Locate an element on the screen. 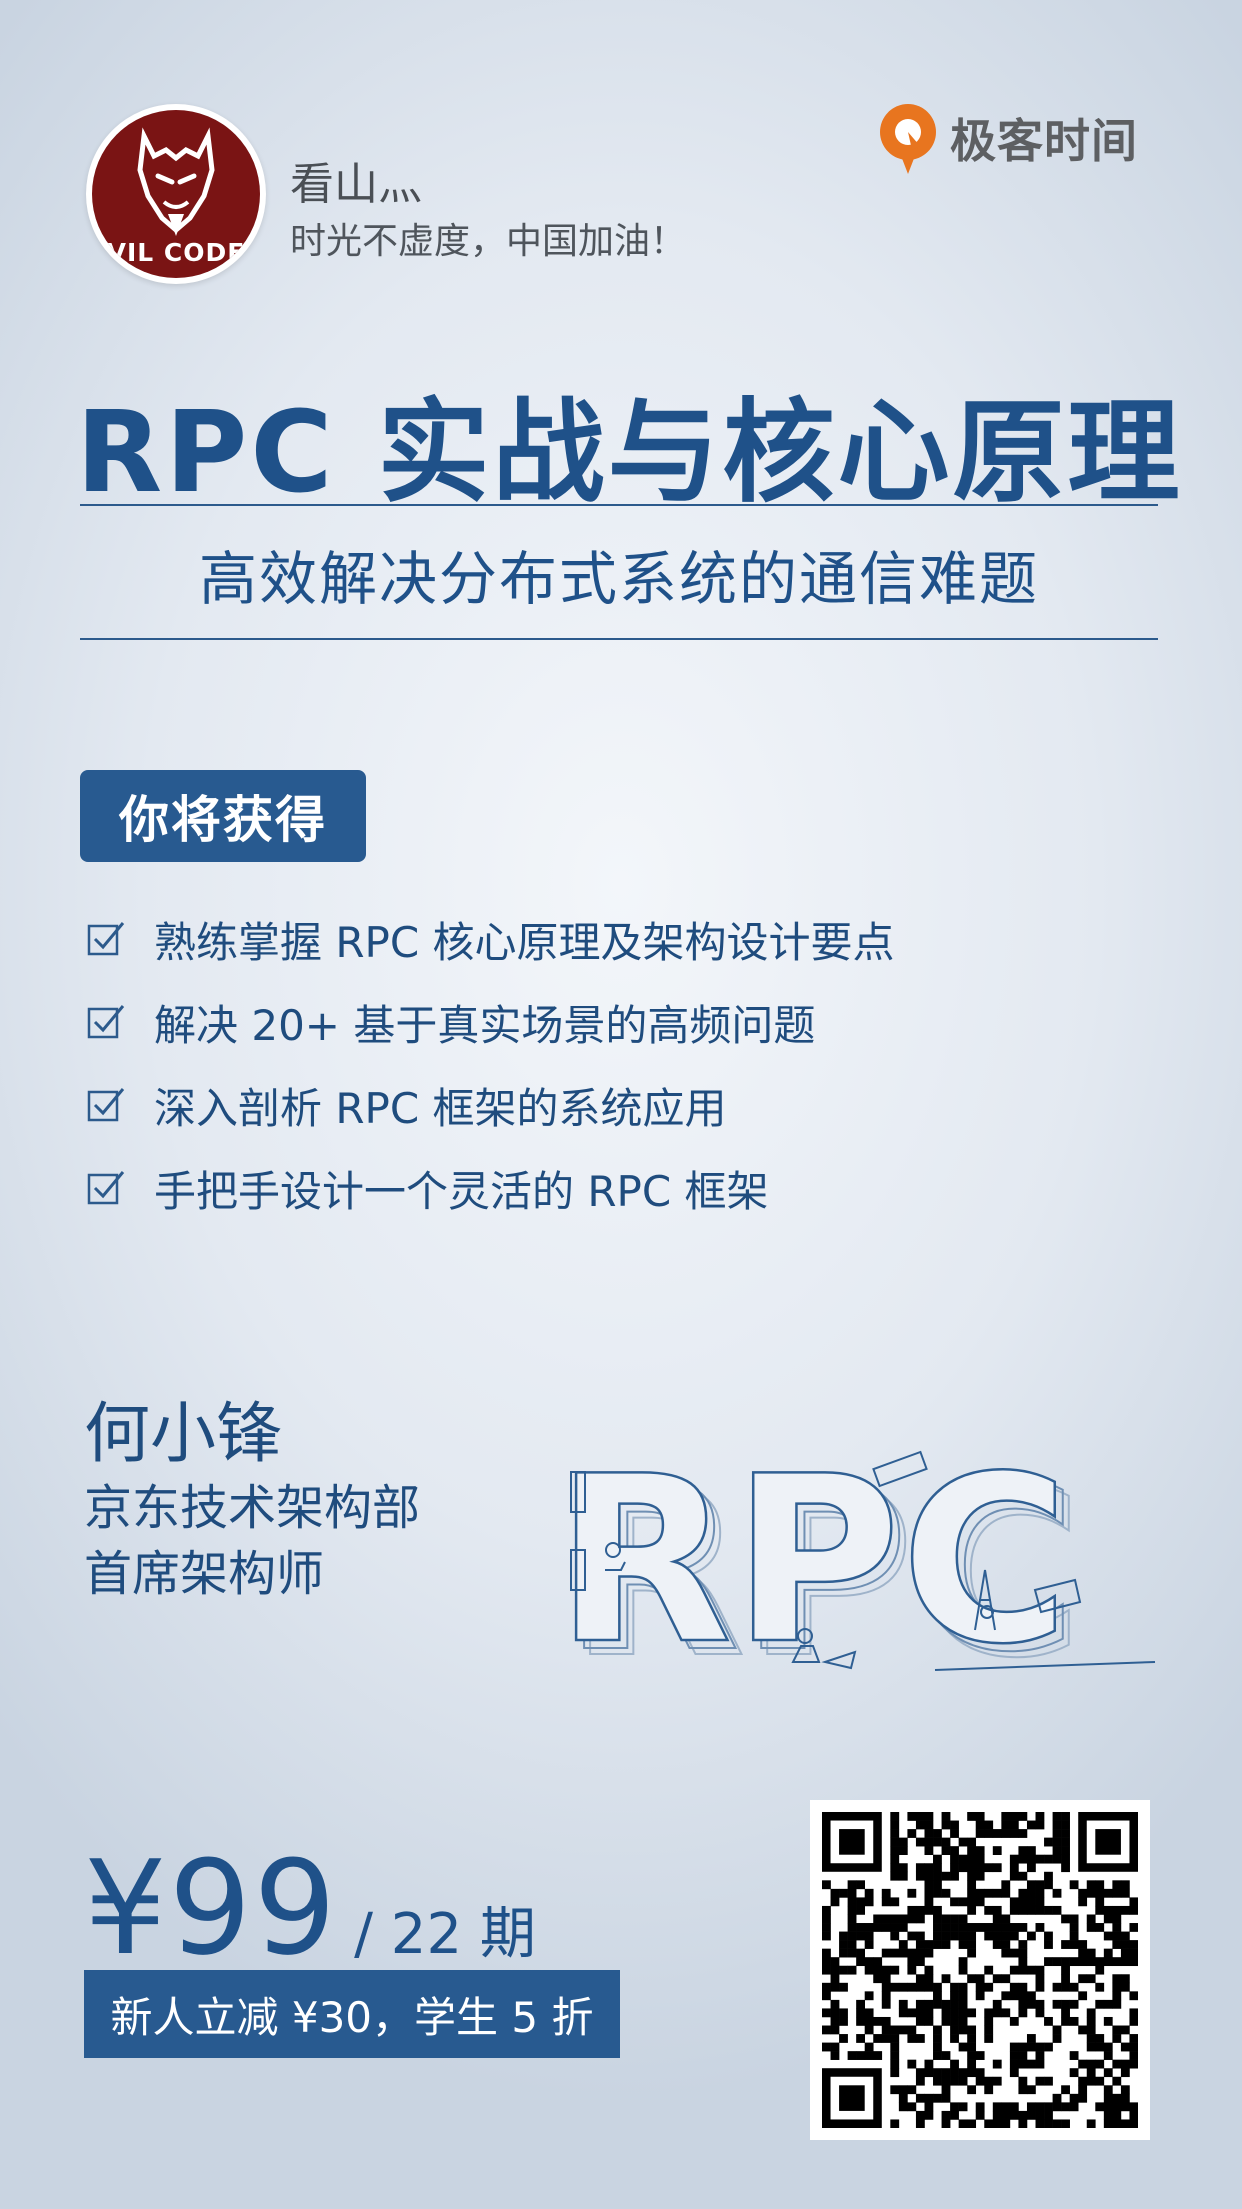  price-block: ¥99 / 22 期 is located at coordinates (310, 1908).